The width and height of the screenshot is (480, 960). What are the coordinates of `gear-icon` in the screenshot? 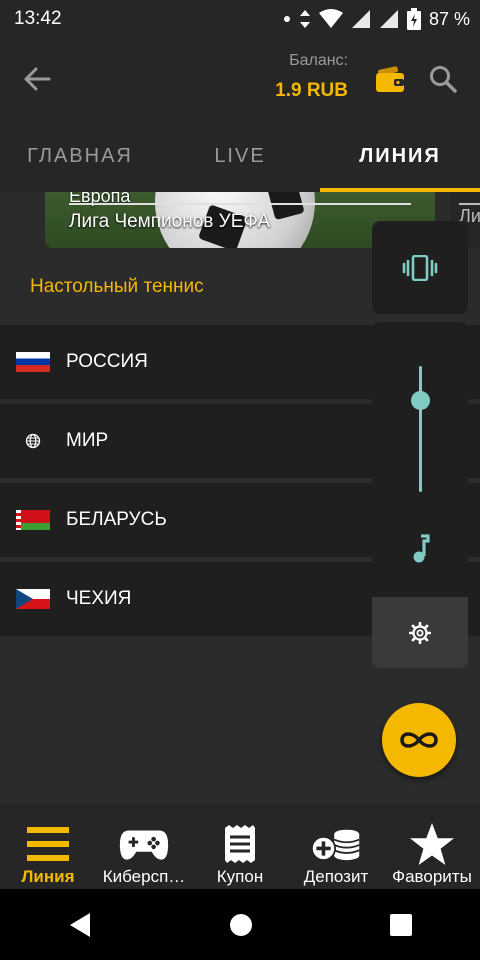 It's located at (420, 632).